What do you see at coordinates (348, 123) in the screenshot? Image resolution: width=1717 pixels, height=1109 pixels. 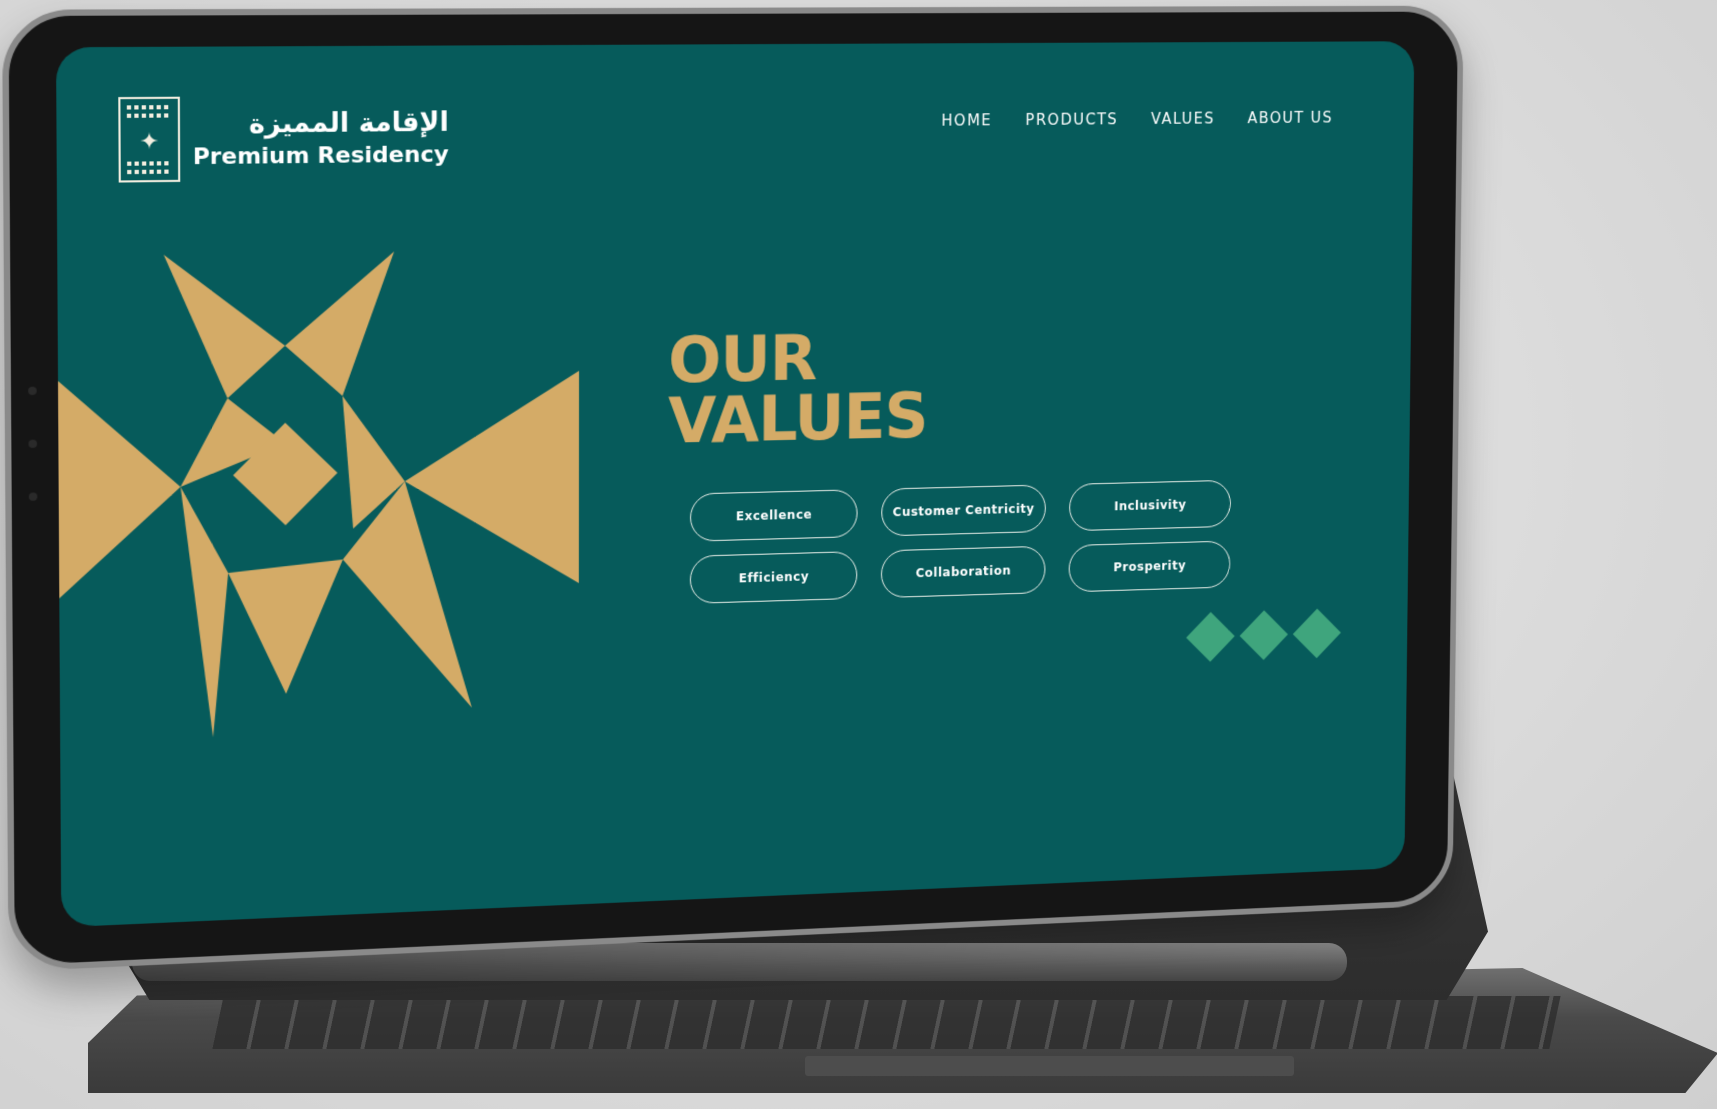 I see `brand-name-arabic: الإقامة المميزة` at bounding box center [348, 123].